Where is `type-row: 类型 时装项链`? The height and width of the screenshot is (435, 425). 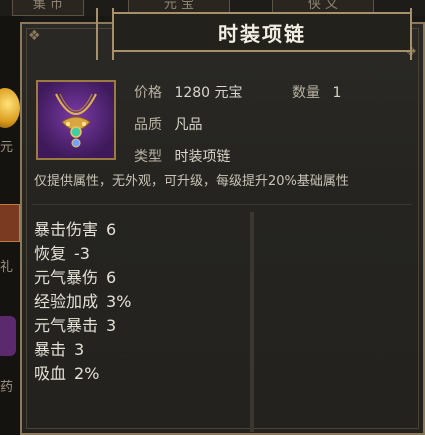 type-row: 类型 时装项链 is located at coordinates (182, 156).